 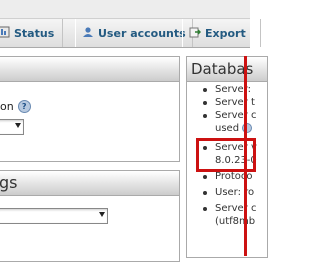 What do you see at coordinates (227, 69) in the screenshot?
I see `panel-title: Databas` at bounding box center [227, 69].